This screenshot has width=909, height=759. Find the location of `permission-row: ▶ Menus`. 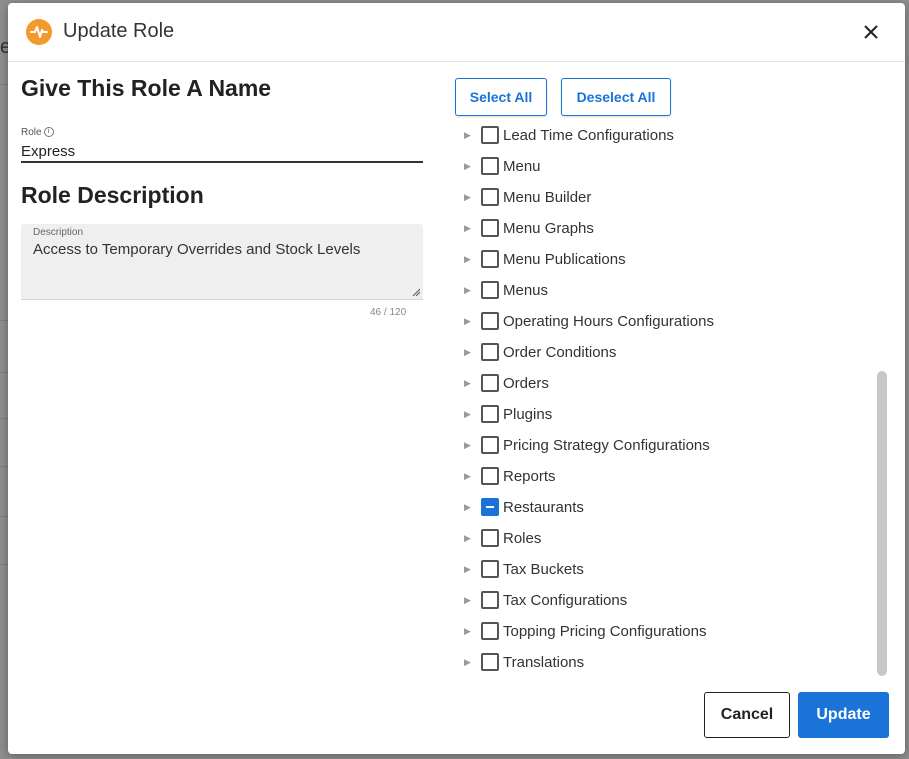

permission-row: ▶ Menus is located at coordinates (665, 290).